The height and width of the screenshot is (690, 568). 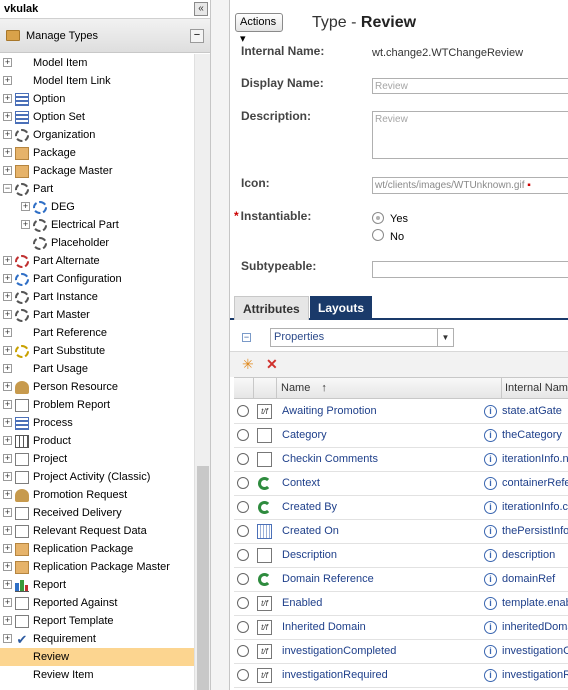 What do you see at coordinates (220, 345) in the screenshot?
I see `splitter` at bounding box center [220, 345].